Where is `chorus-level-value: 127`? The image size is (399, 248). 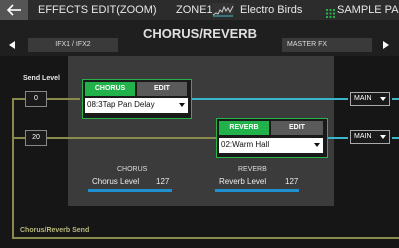 chorus-level-value: 127 is located at coordinates (163, 181).